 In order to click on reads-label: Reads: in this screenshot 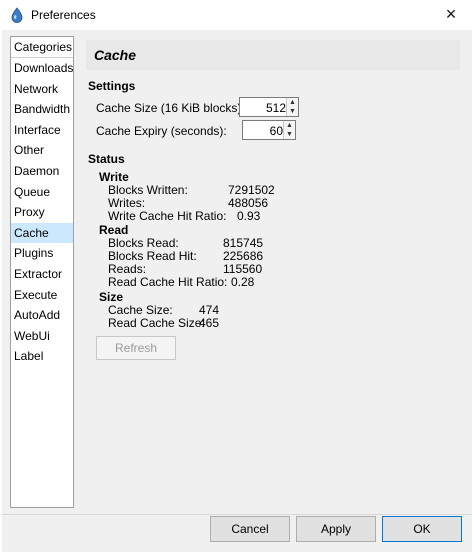, I will do `click(127, 269)`.